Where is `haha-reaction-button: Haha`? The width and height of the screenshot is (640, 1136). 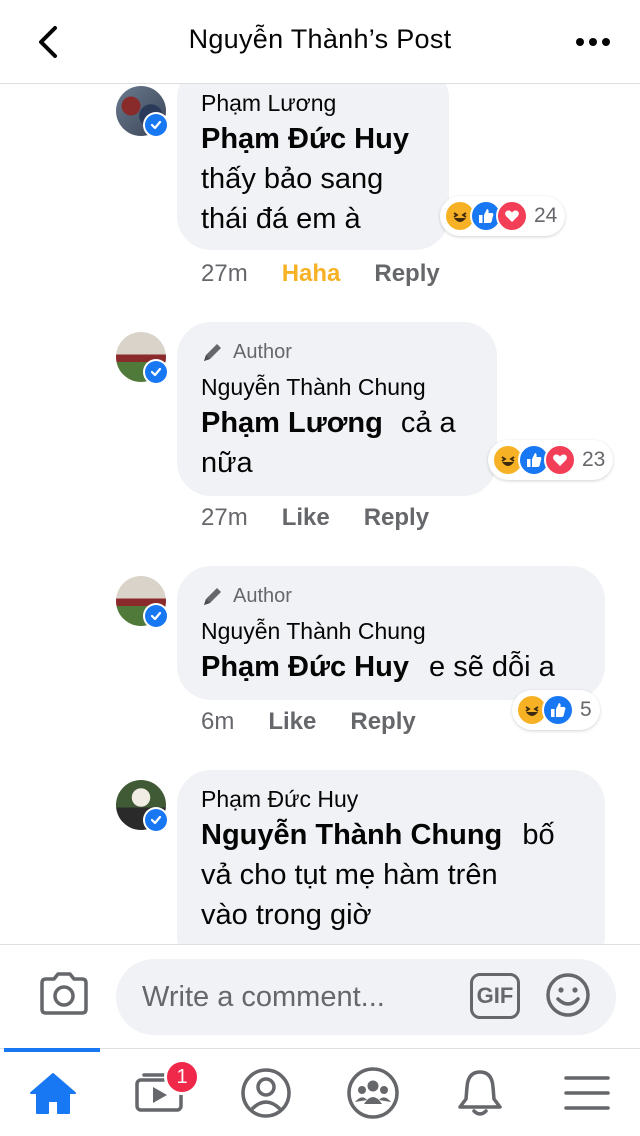 haha-reaction-button: Haha is located at coordinates (311, 274).